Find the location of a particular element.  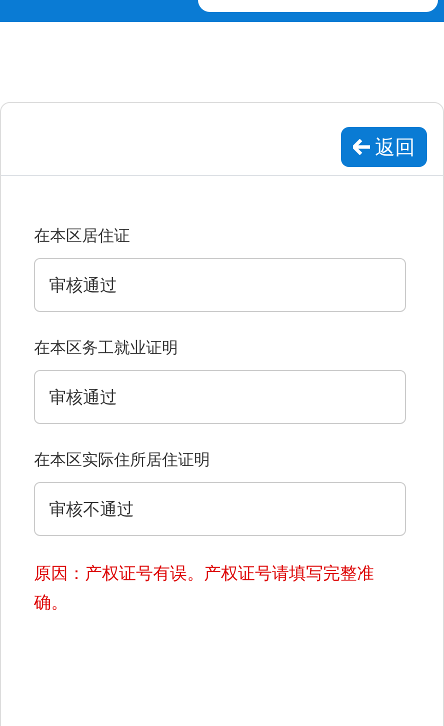

status-field: 审核不通过 is located at coordinates (220, 509).